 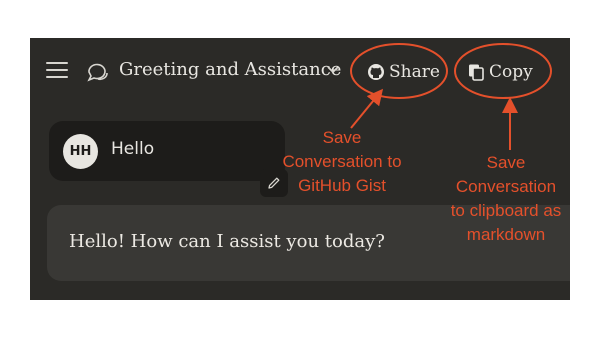 I want to click on user-avatar: HH, so click(x=80, y=151).